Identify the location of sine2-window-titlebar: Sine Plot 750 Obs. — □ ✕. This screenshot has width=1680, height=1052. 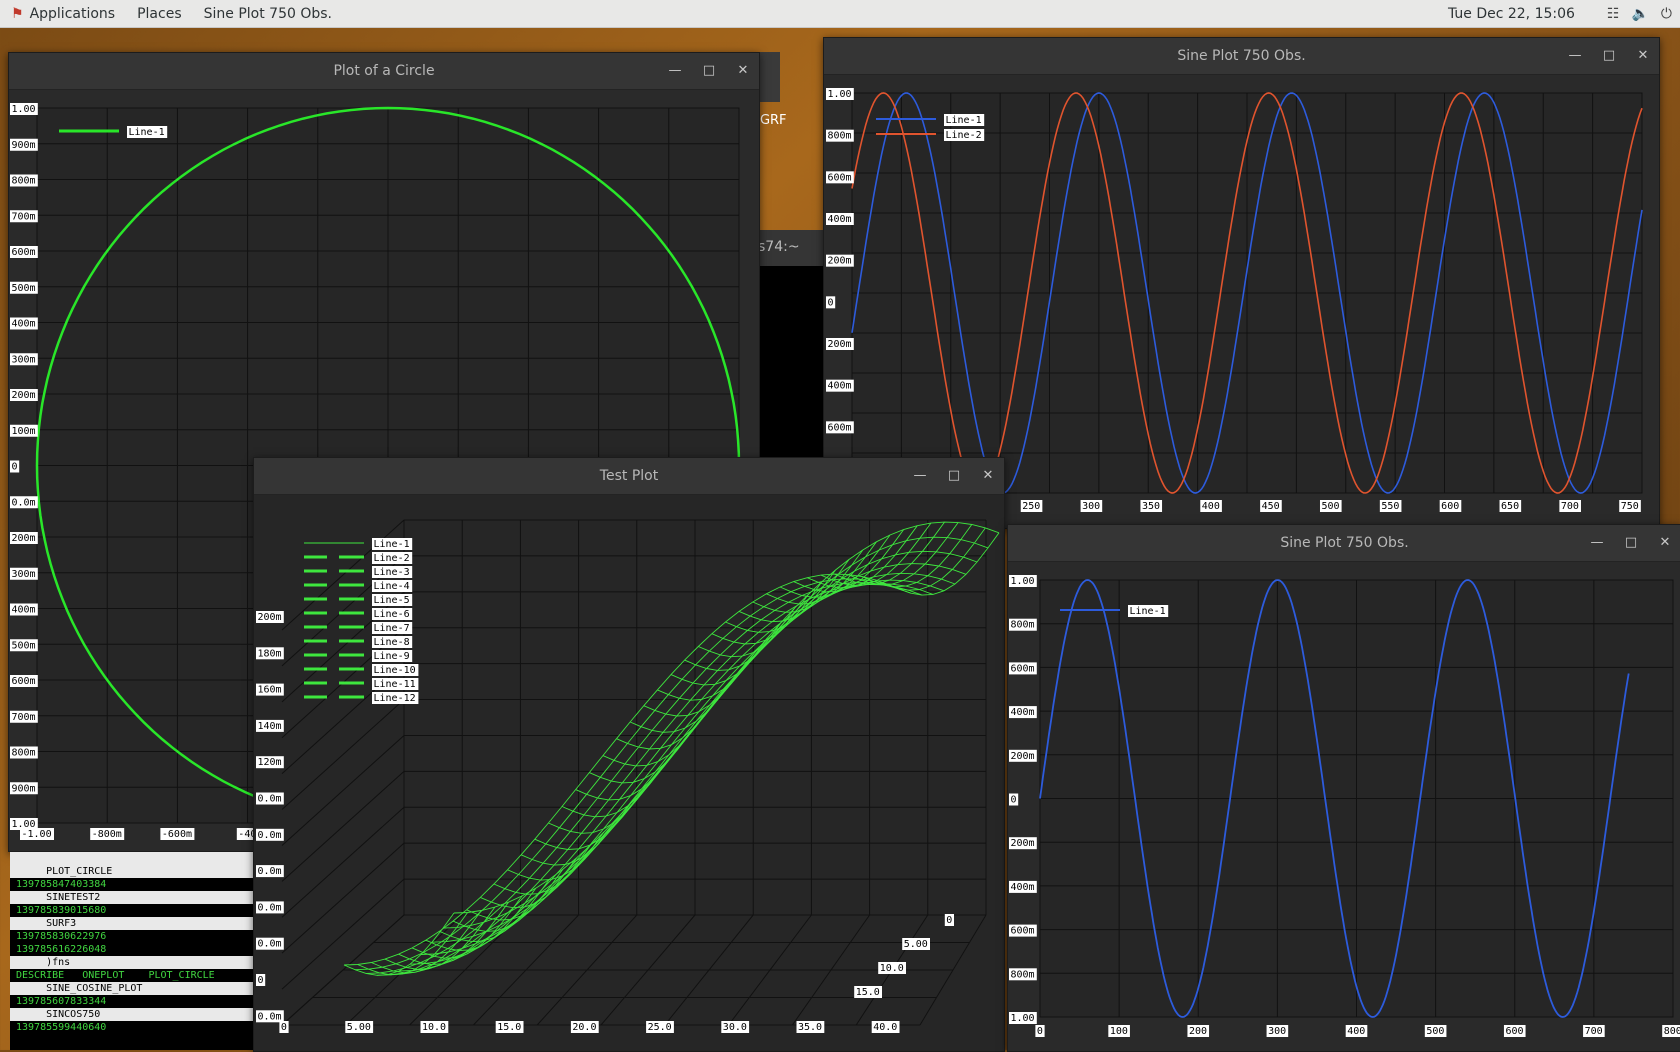
(1241, 56).